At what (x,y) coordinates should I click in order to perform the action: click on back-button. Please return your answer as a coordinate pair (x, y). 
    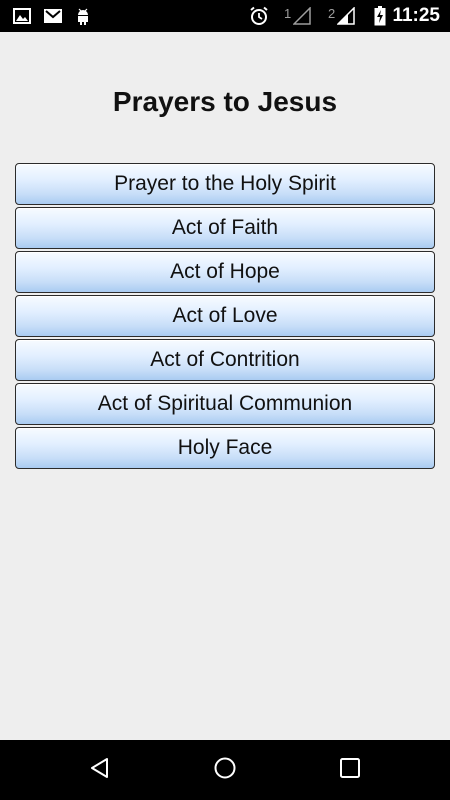
    Looking at the image, I should click on (100, 770).